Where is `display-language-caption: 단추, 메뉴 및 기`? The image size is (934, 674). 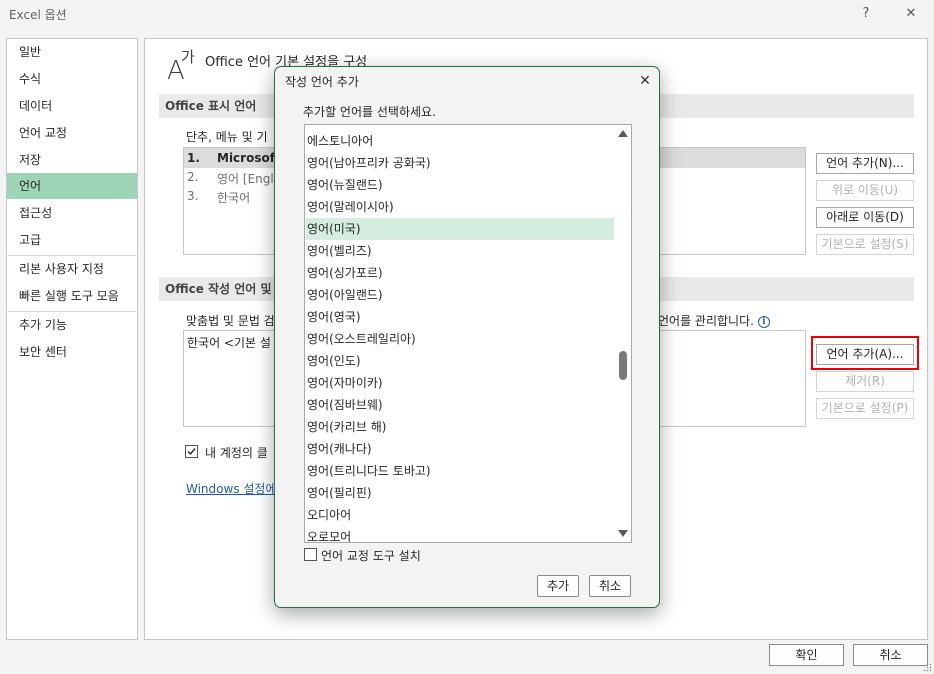
display-language-caption: 단추, 메뉴 및 기 is located at coordinates (227, 137).